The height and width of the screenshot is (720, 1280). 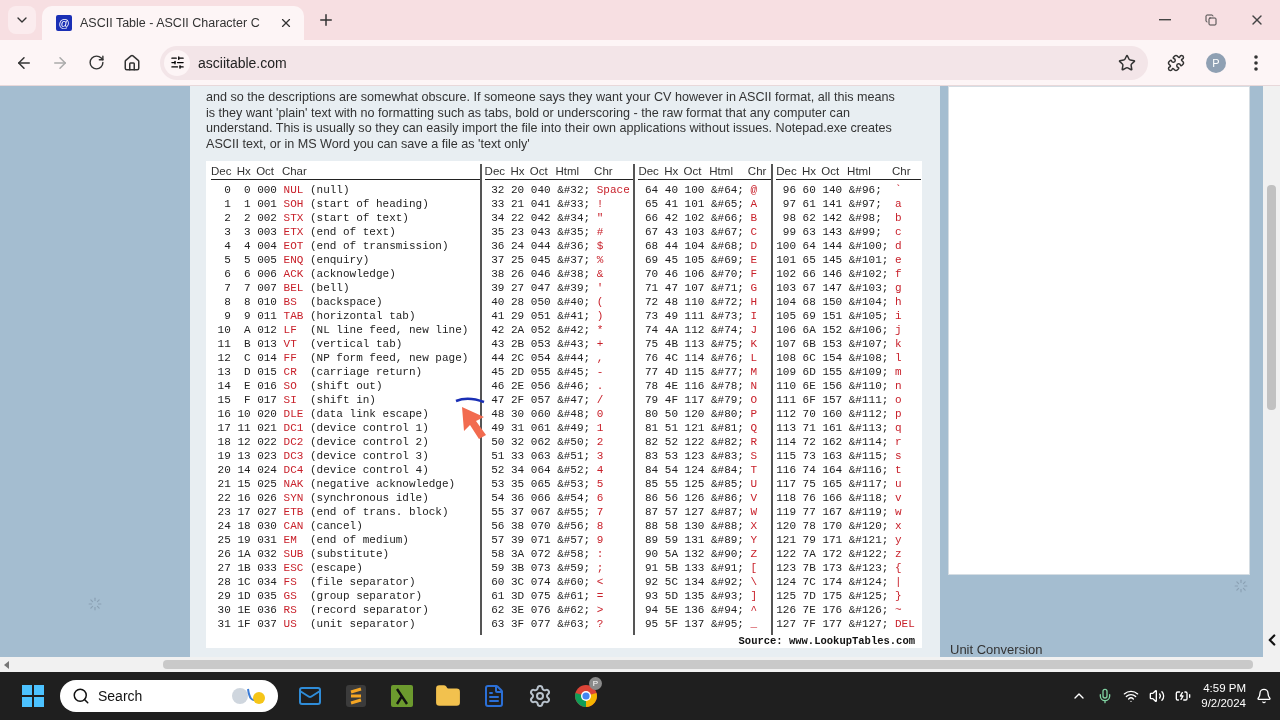 What do you see at coordinates (654, 62) in the screenshot?
I see `address-bar: asciitable.com` at bounding box center [654, 62].